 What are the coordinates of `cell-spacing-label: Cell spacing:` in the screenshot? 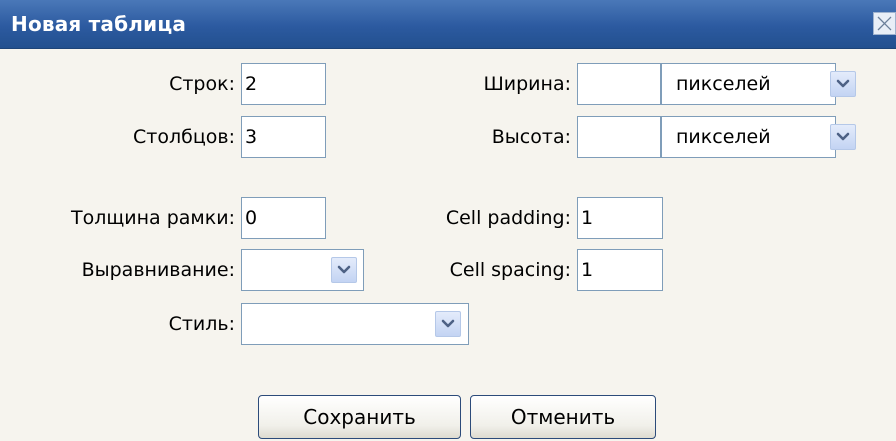 It's located at (510, 270).